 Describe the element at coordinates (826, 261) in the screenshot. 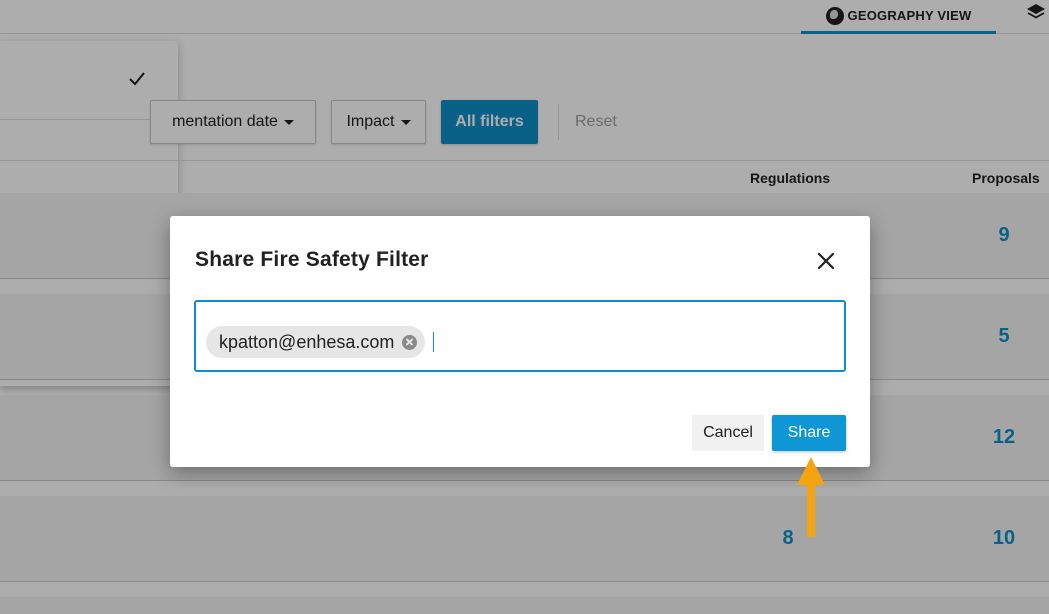

I see `close-icon` at that location.